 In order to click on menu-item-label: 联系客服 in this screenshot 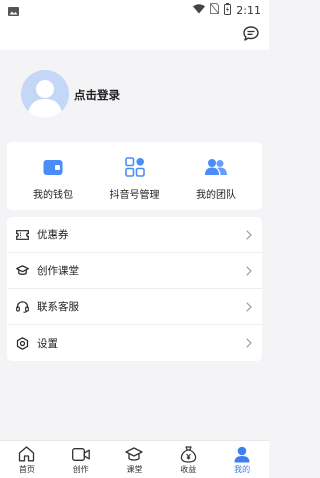, I will do `click(58, 307)`.